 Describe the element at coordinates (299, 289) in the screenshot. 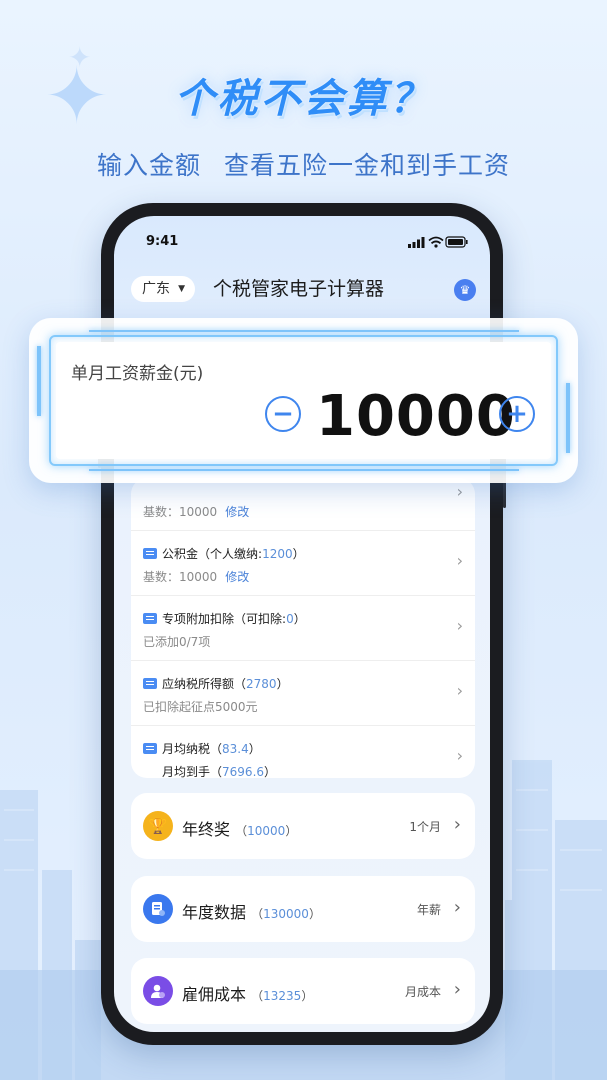

I see `app-title: 个税管家电子计算器` at that location.